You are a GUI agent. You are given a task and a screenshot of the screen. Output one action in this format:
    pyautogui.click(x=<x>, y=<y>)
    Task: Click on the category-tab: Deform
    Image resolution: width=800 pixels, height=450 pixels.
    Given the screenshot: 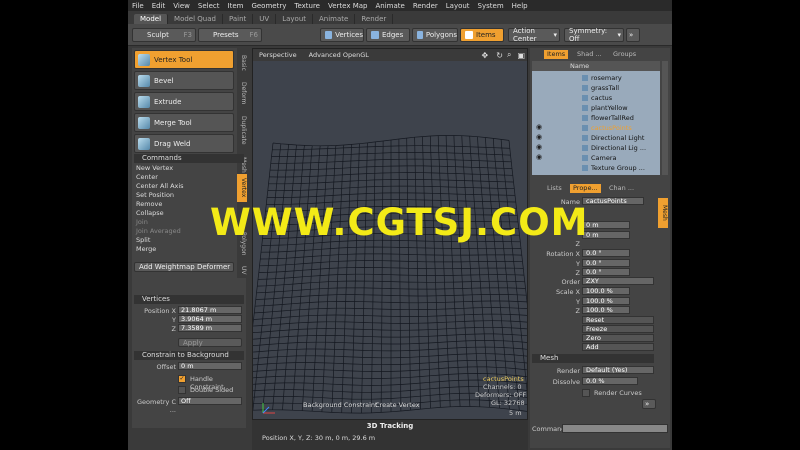 What is the action you would take?
    pyautogui.click(x=242, y=93)
    